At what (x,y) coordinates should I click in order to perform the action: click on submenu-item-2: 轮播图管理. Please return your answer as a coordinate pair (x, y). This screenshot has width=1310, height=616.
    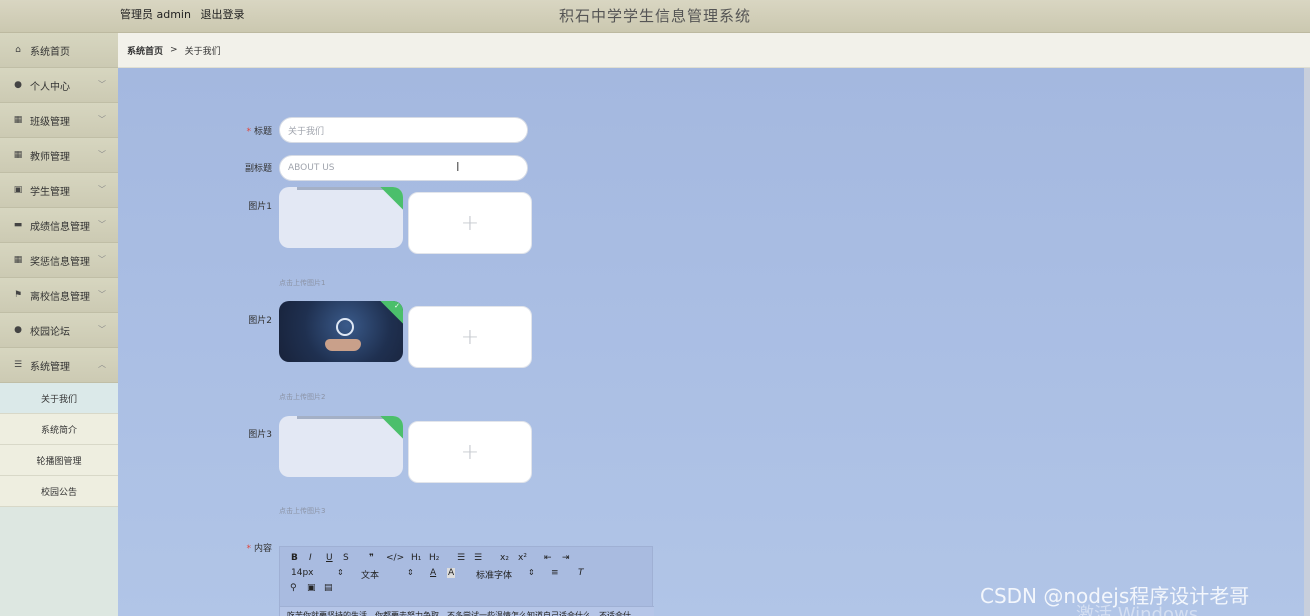
    Looking at the image, I should click on (59, 460).